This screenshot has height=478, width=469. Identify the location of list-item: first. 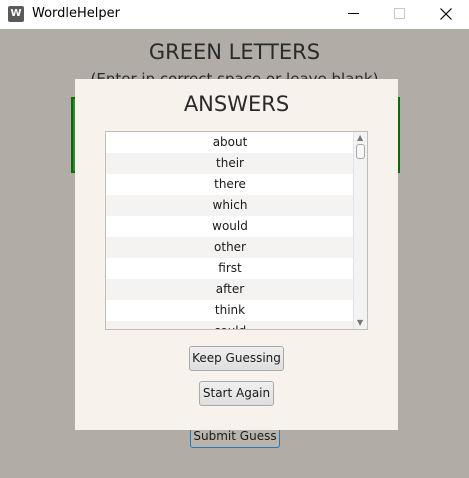
(230, 268).